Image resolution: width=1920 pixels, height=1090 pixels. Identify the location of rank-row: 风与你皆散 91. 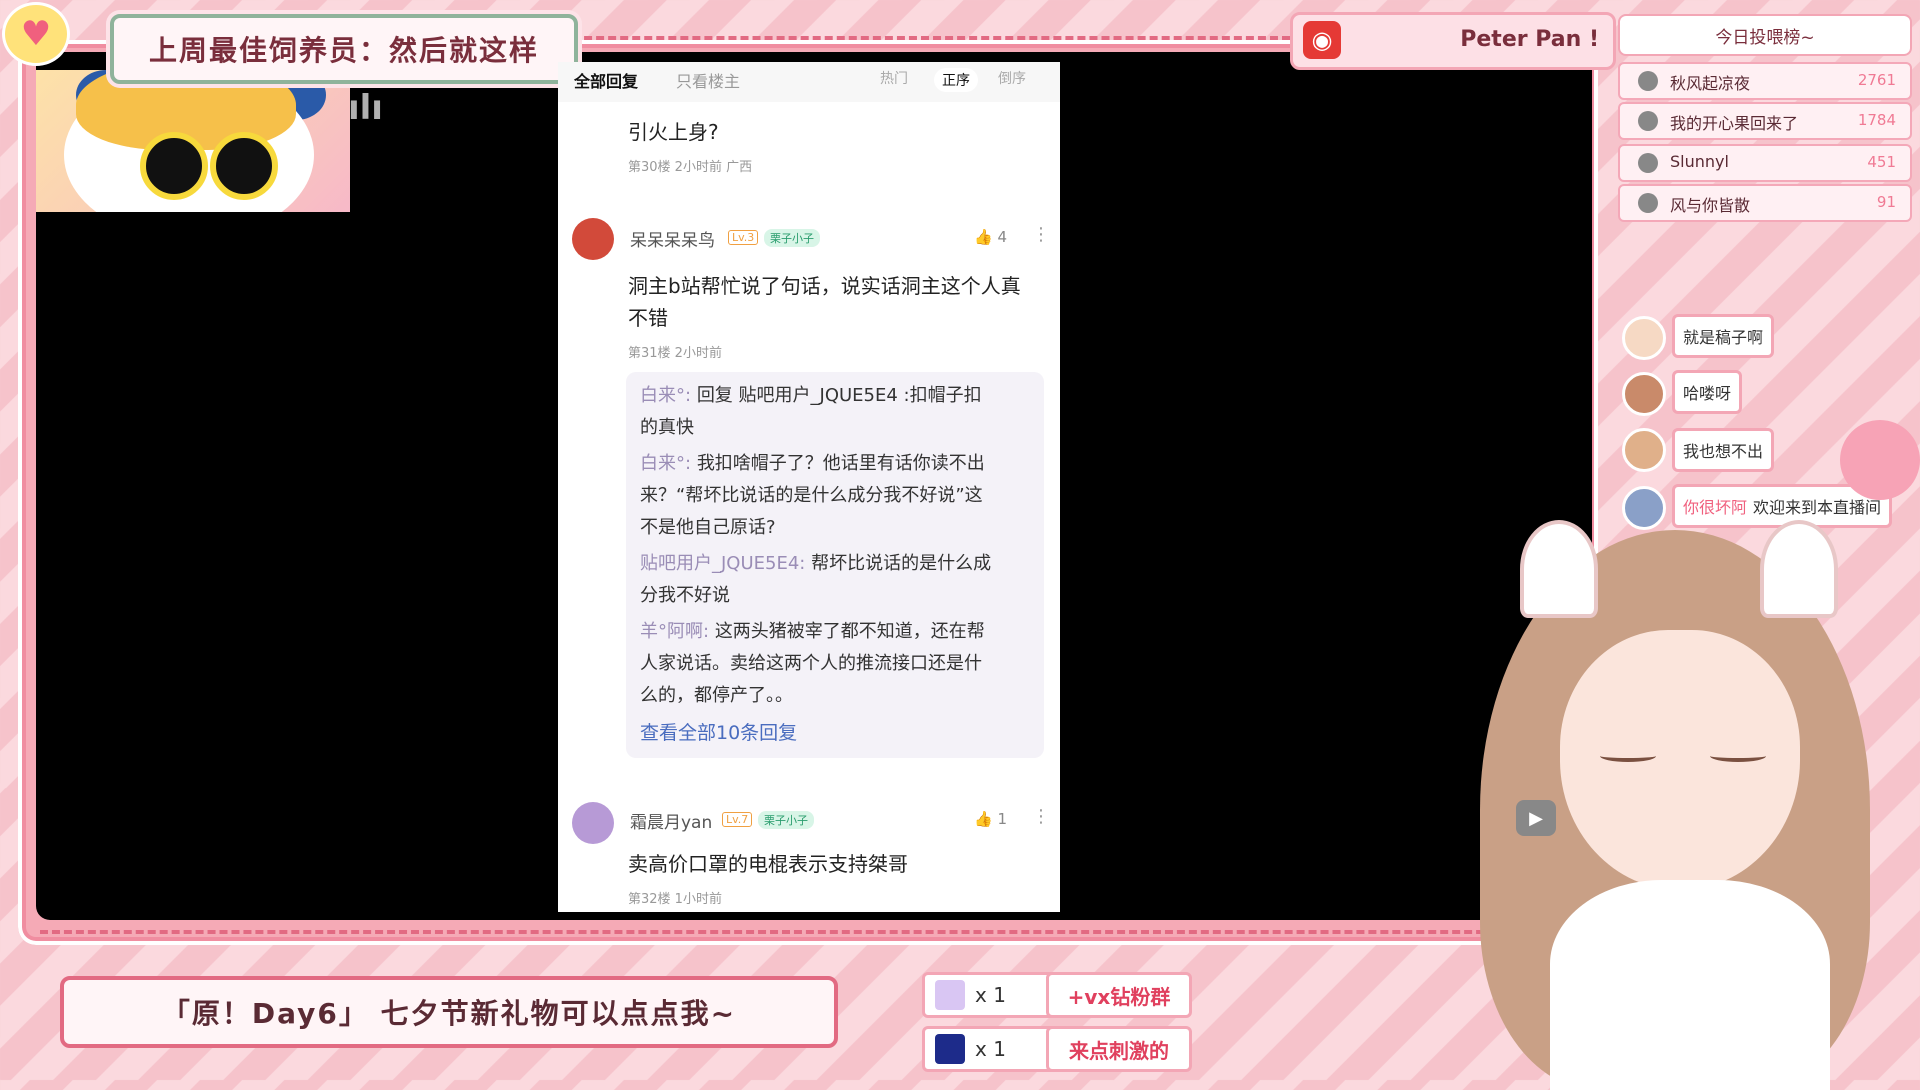
(1765, 203).